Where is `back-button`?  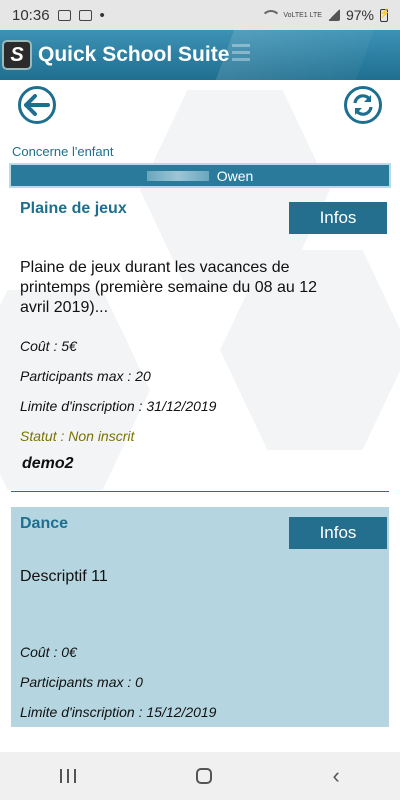
back-button is located at coordinates (37, 105).